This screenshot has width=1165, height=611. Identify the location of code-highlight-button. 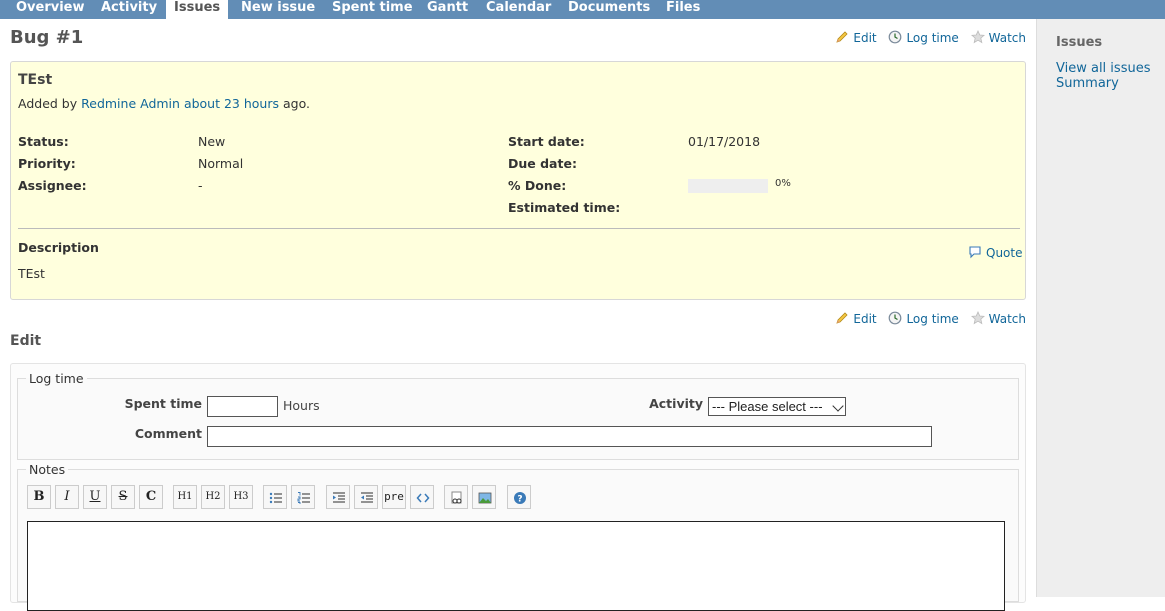
(422, 497).